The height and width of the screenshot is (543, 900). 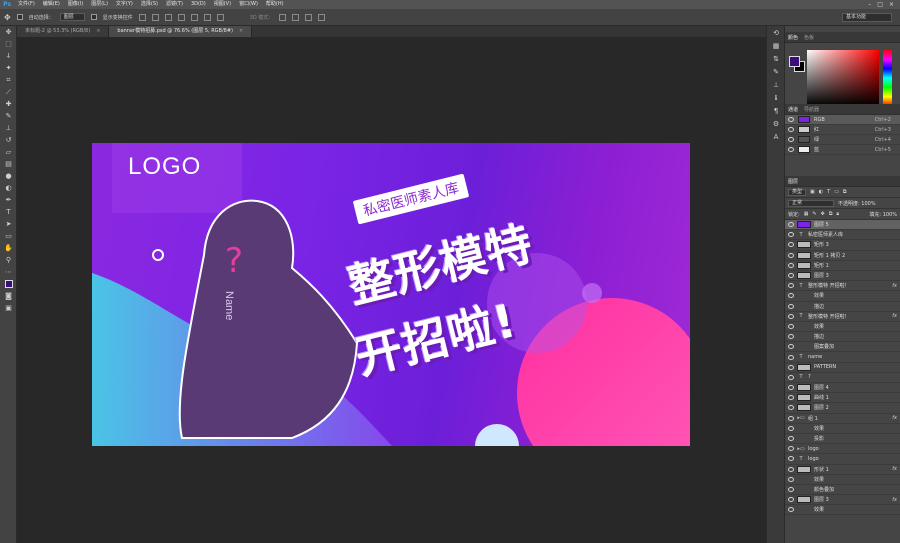 What do you see at coordinates (8, 80) in the screenshot?
I see `crop-tool-icon: ⌗` at bounding box center [8, 80].